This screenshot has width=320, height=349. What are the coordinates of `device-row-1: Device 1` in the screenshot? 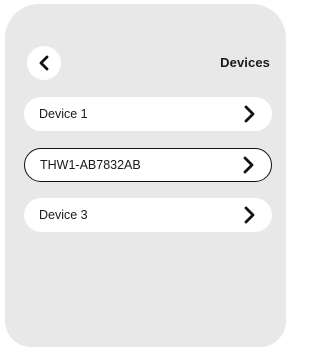 It's located at (148, 114).